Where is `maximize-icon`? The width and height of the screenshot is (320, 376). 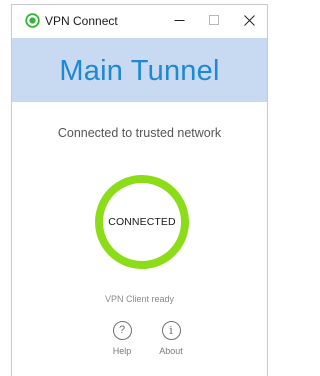 maximize-icon is located at coordinates (214, 20).